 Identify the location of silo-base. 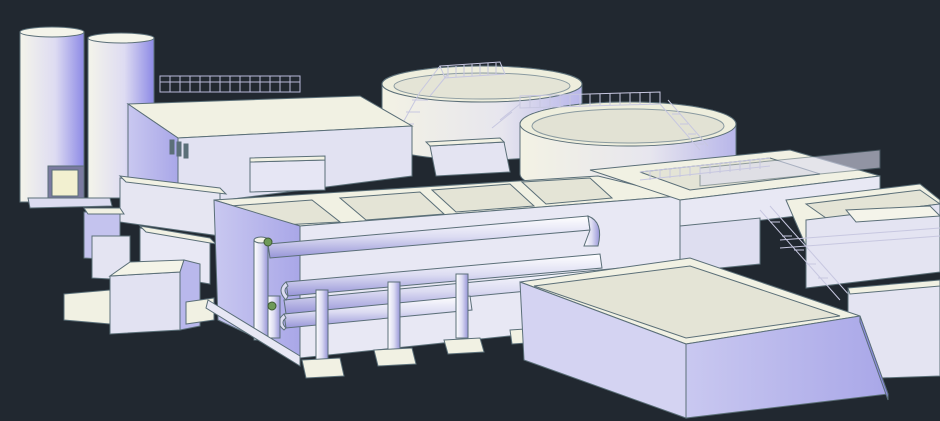
(70, 203).